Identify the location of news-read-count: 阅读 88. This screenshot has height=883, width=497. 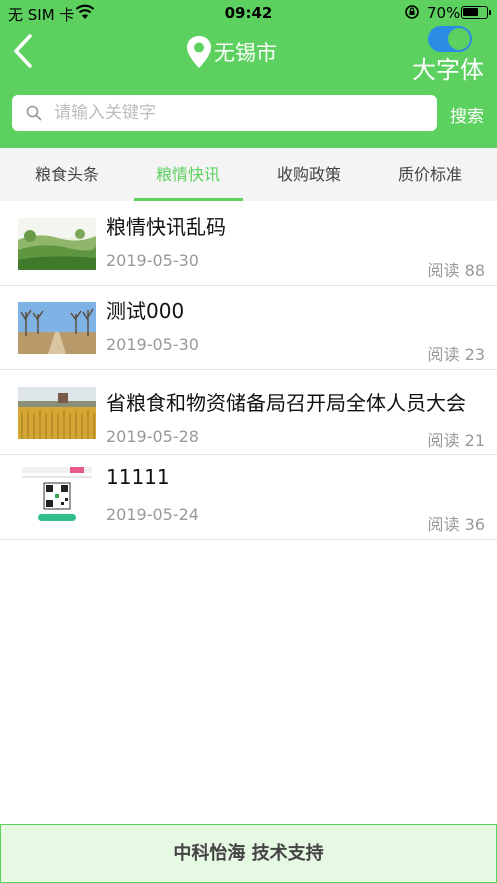
(456, 270).